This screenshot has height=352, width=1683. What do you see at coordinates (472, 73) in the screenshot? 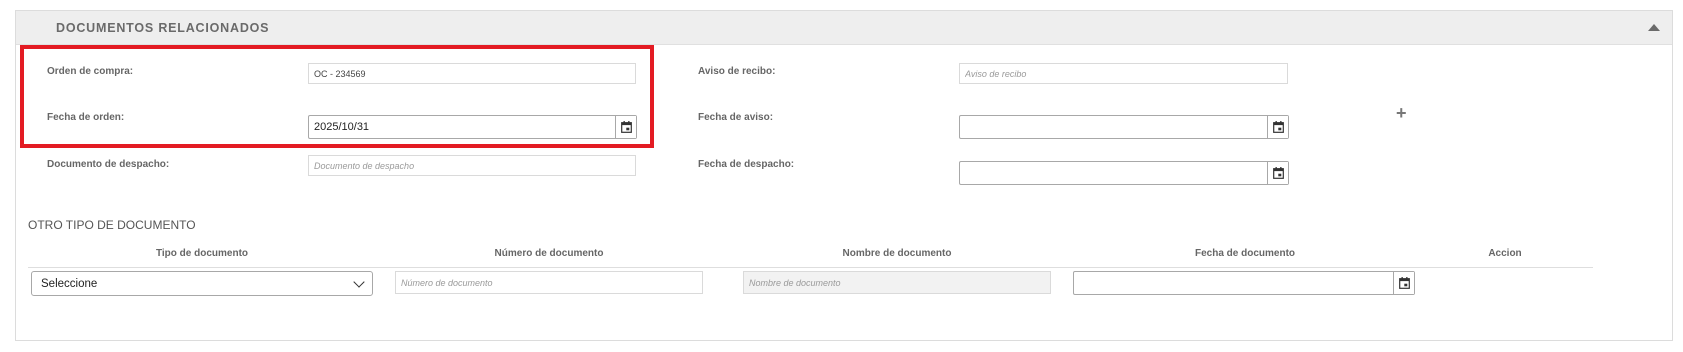
I see `orden-compra-input` at bounding box center [472, 73].